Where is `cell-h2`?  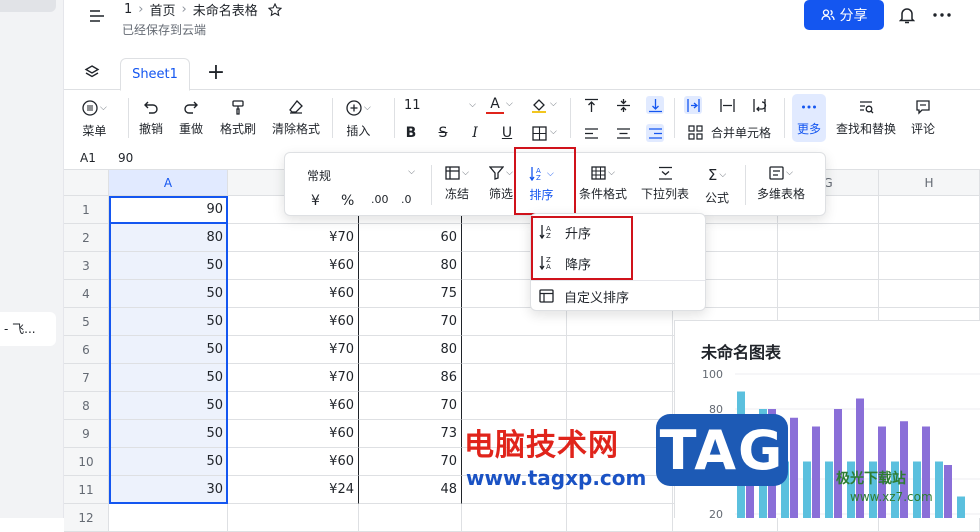
cell-h2 is located at coordinates (929, 238).